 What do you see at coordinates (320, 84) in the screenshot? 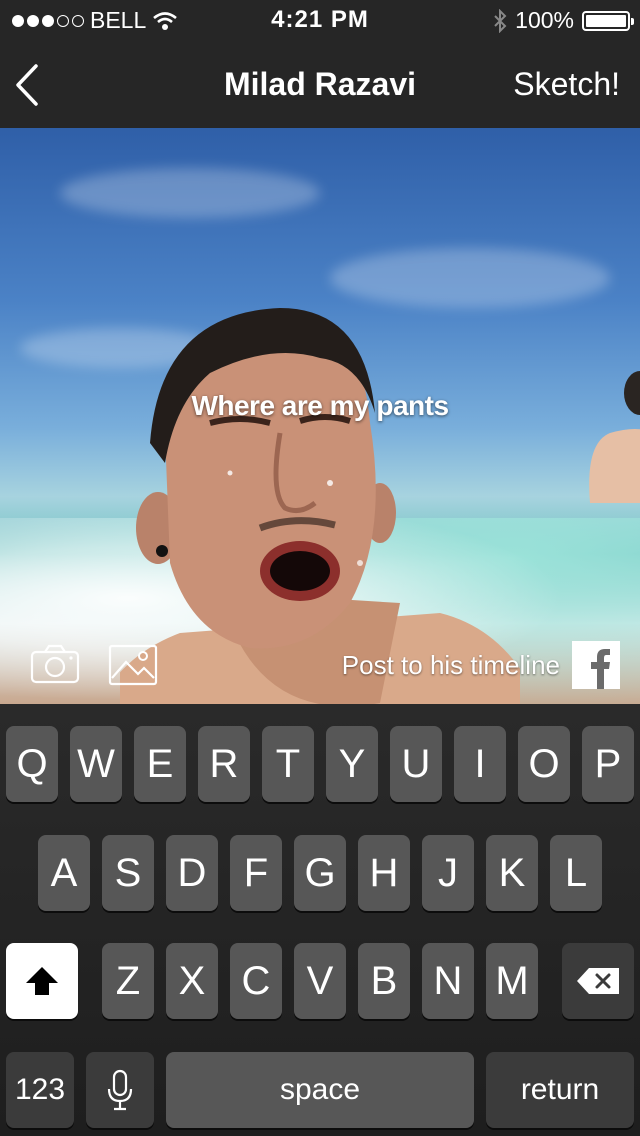
I see `navigation-bar: Milad Razavi Sketch!` at bounding box center [320, 84].